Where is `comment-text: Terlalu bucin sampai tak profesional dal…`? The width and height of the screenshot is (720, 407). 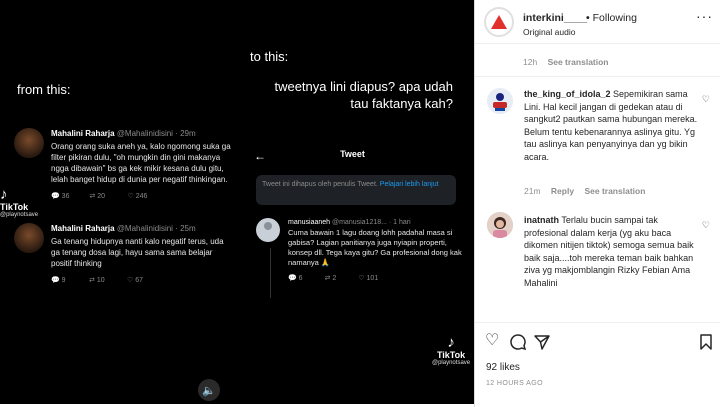 comment-text: Terlalu bucin sampai tak profesional dal… is located at coordinates (609, 251).